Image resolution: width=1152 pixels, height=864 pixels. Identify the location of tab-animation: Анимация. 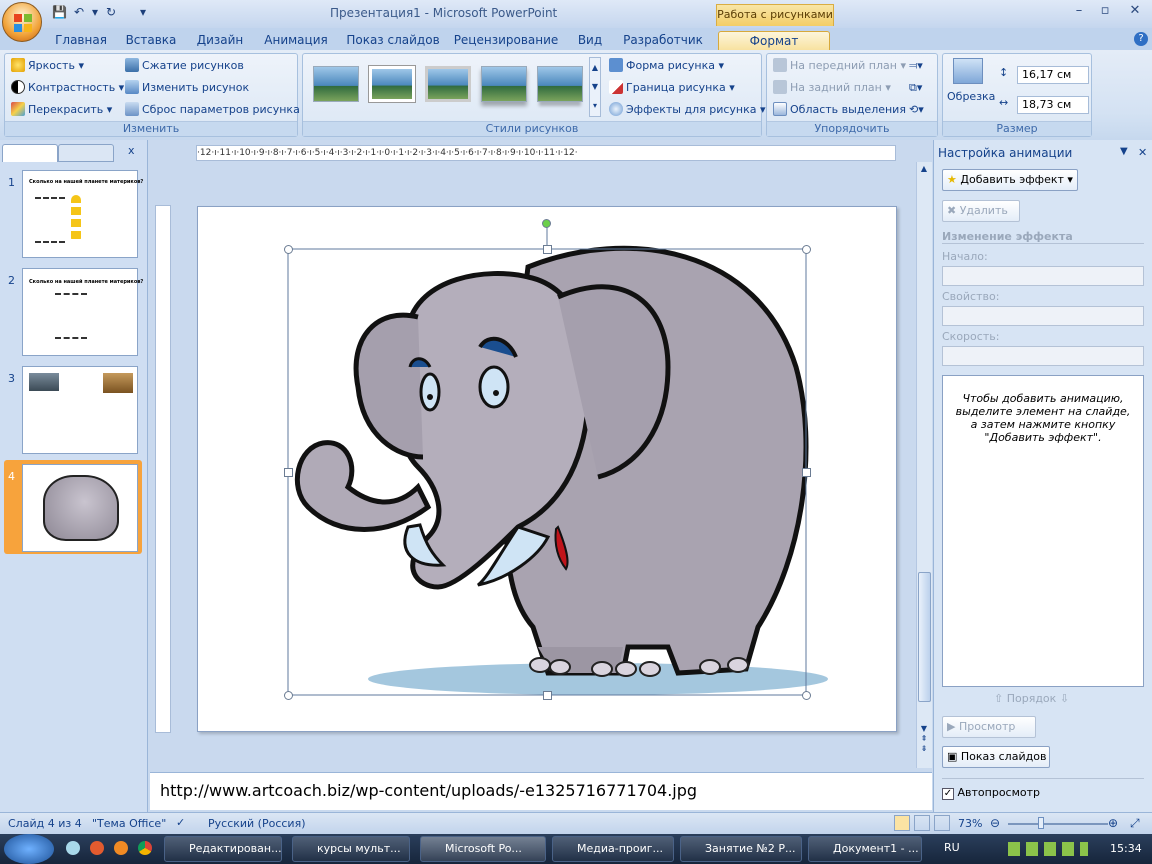
(296, 40).